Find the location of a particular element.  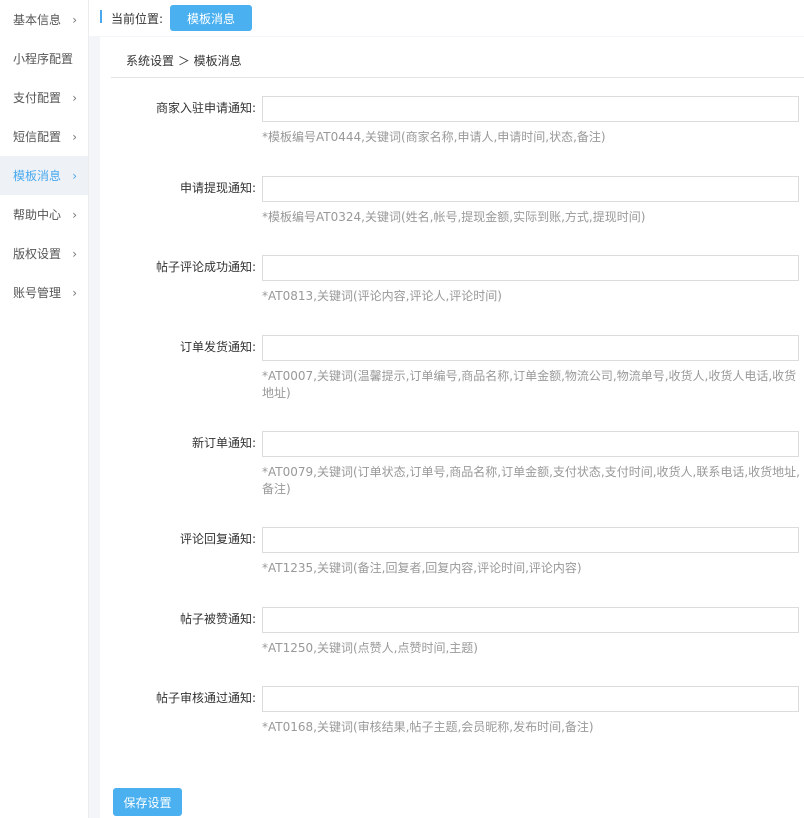

sidebar-item-account-management: 账号管理 › is located at coordinates (44, 292).